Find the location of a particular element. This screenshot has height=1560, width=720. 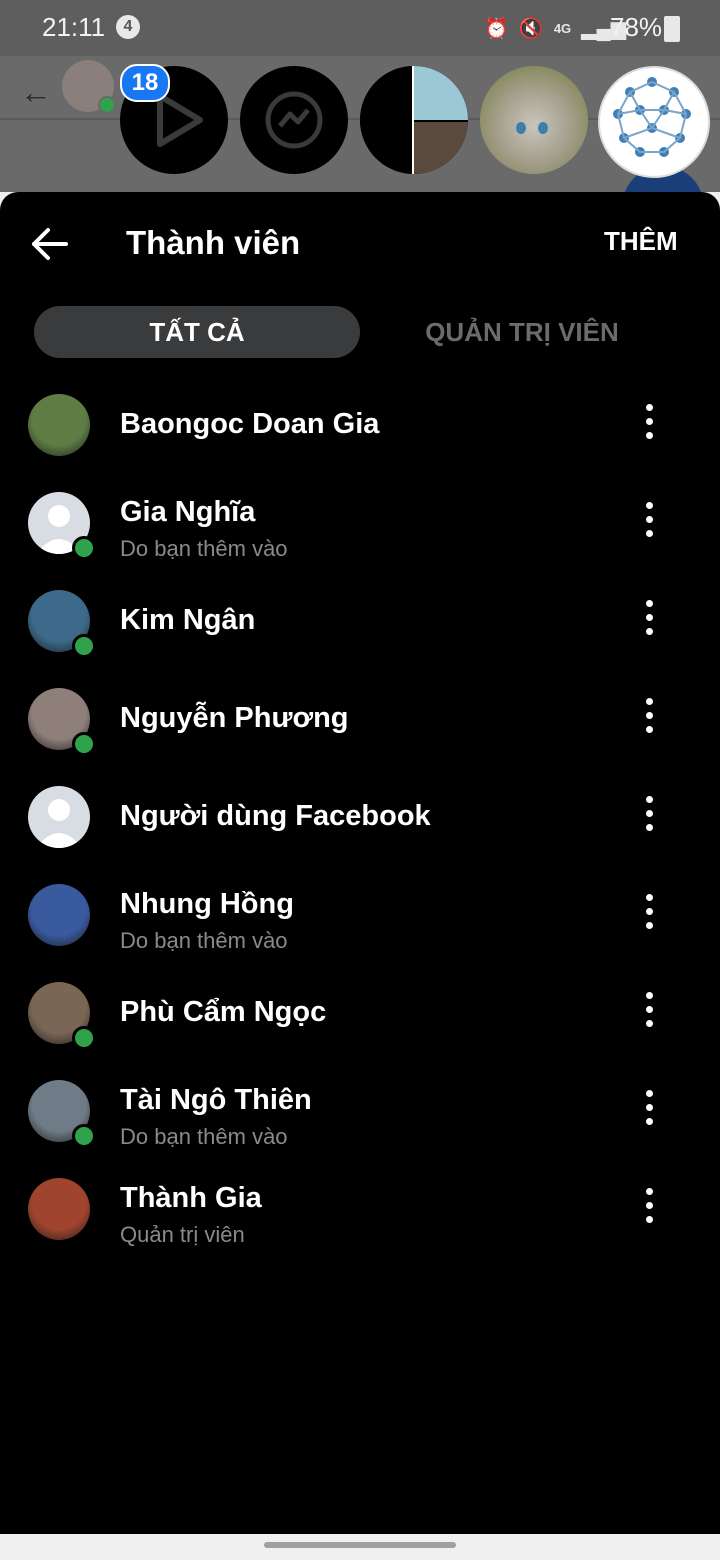

default-avatar-icon is located at coordinates (59, 817).